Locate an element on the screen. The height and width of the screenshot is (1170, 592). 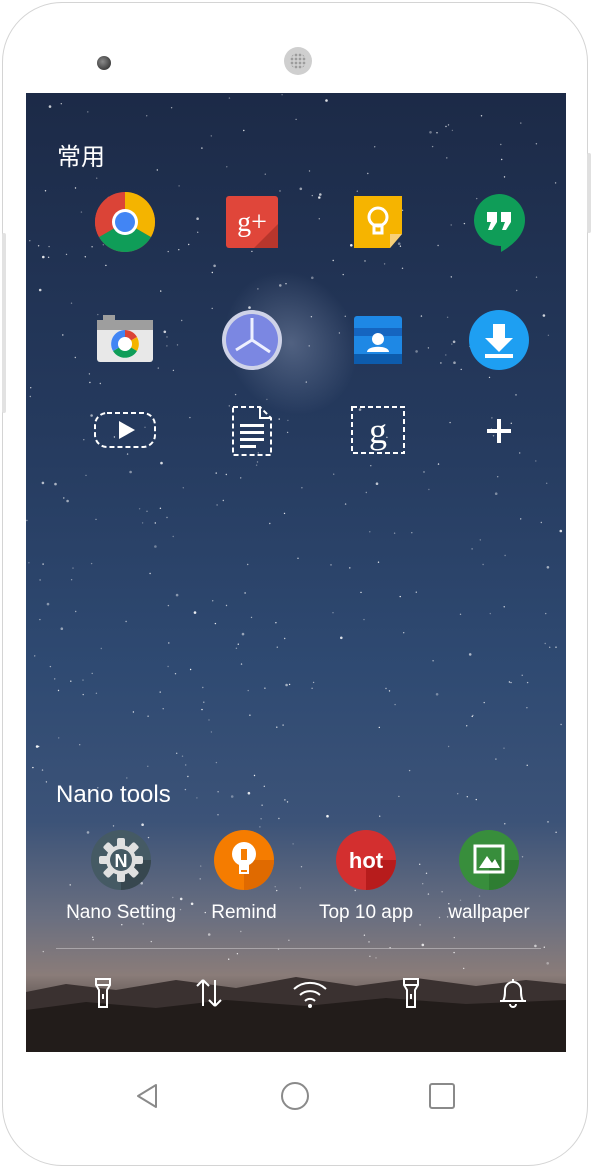
downloads-icon is located at coordinates (499, 340).